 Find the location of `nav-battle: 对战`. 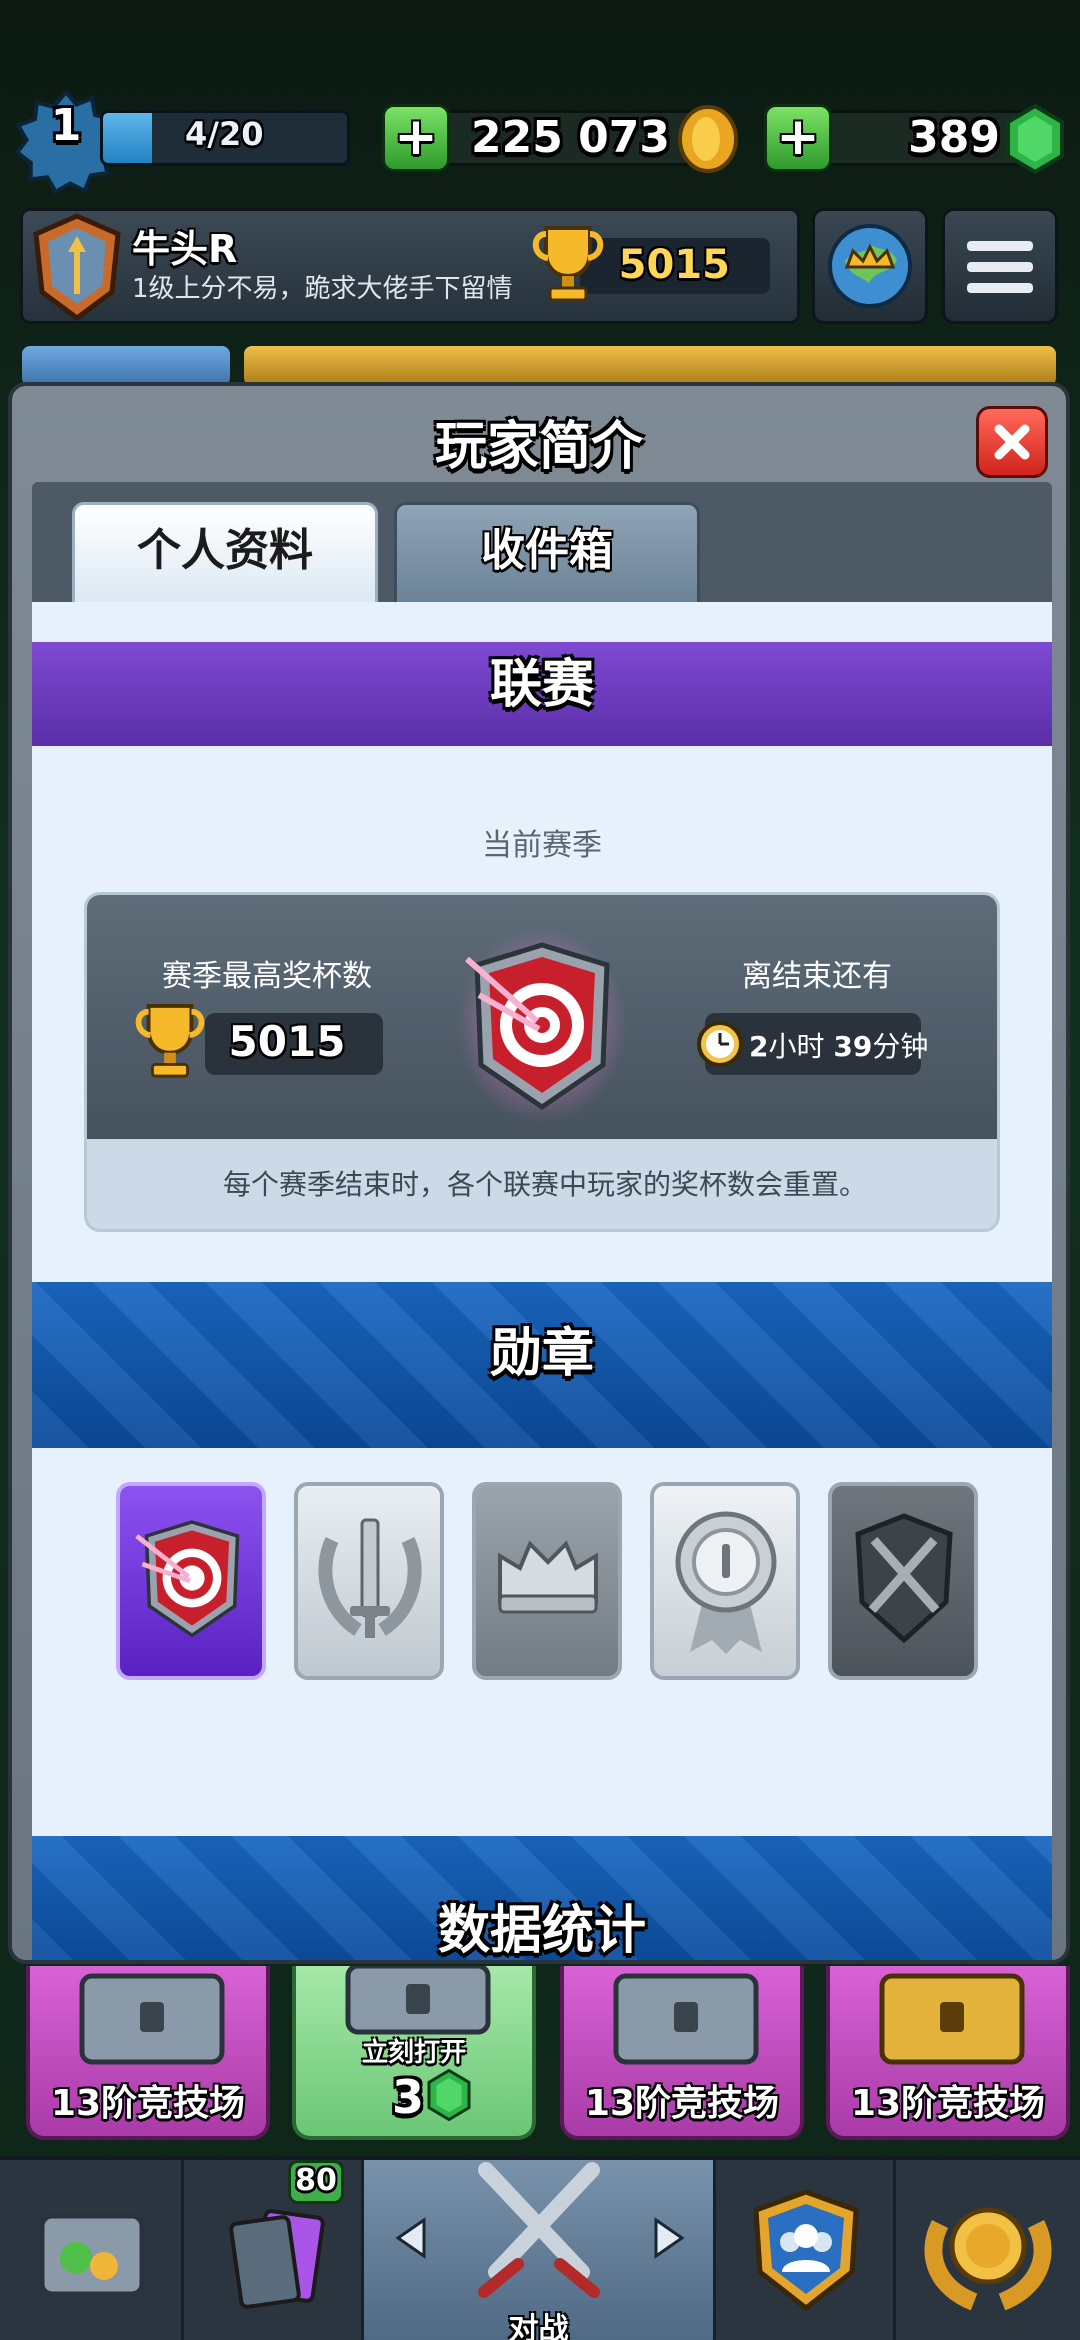

nav-battle: 对战 is located at coordinates (540, 2250).